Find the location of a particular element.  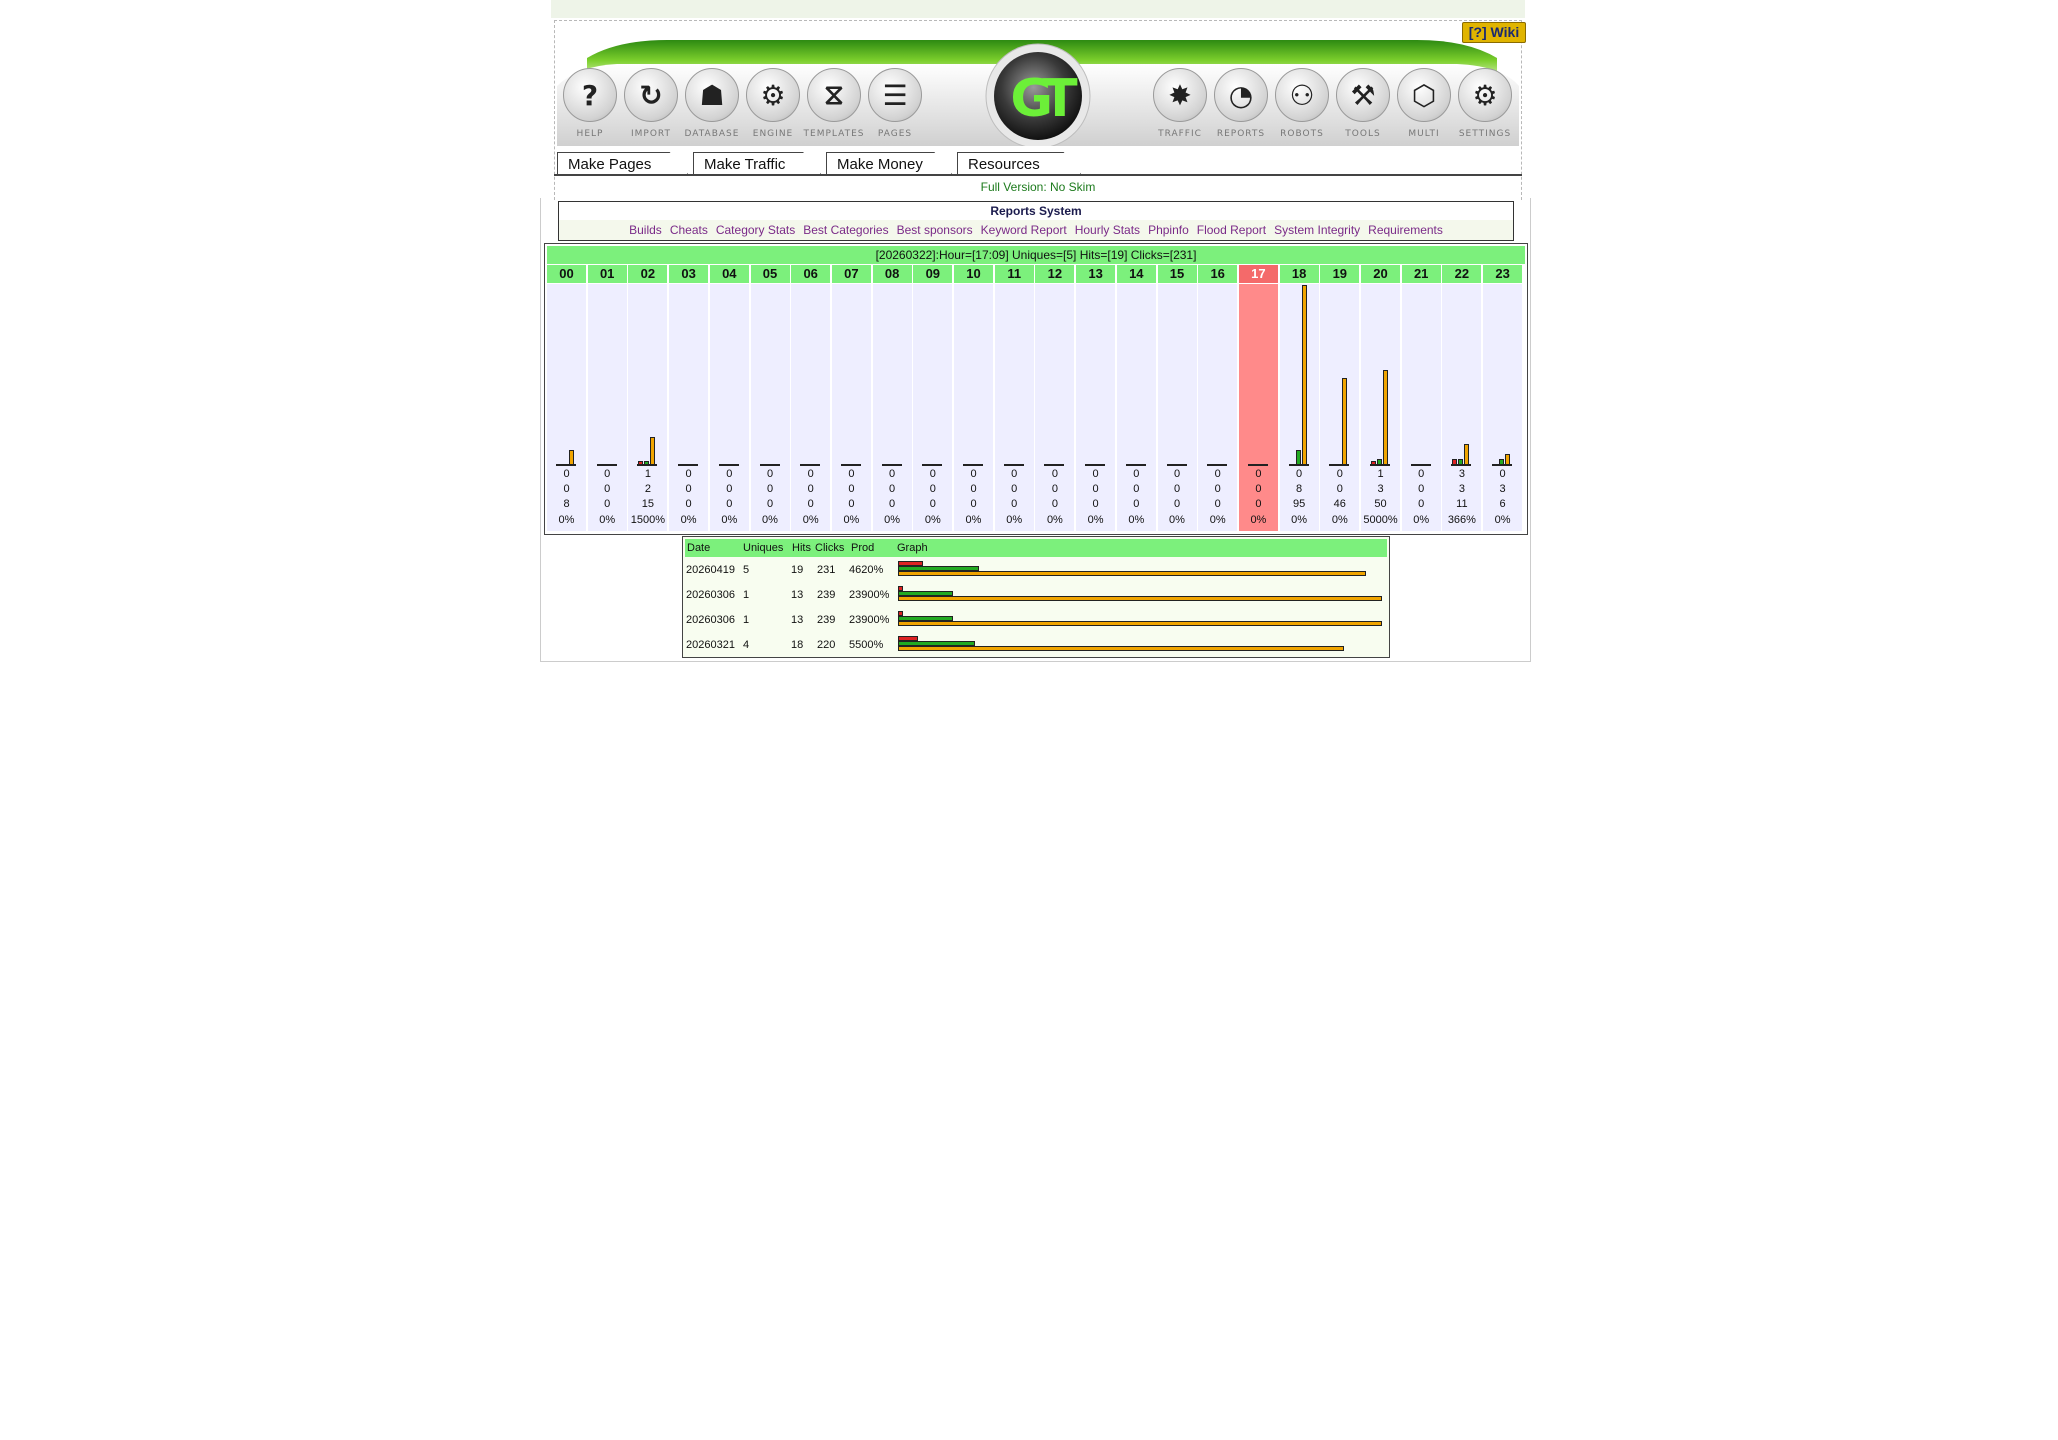

tools-button: ⚒ is located at coordinates (1363, 97).